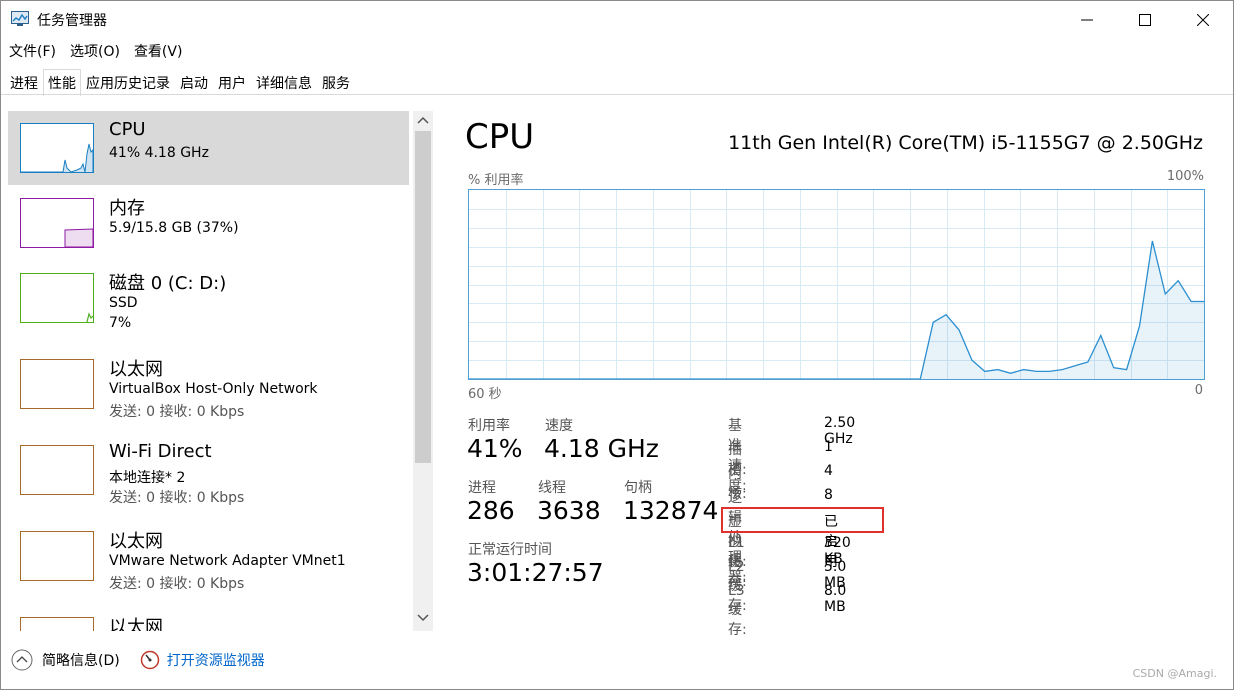  I want to click on maximize-icon, so click(1145, 20).